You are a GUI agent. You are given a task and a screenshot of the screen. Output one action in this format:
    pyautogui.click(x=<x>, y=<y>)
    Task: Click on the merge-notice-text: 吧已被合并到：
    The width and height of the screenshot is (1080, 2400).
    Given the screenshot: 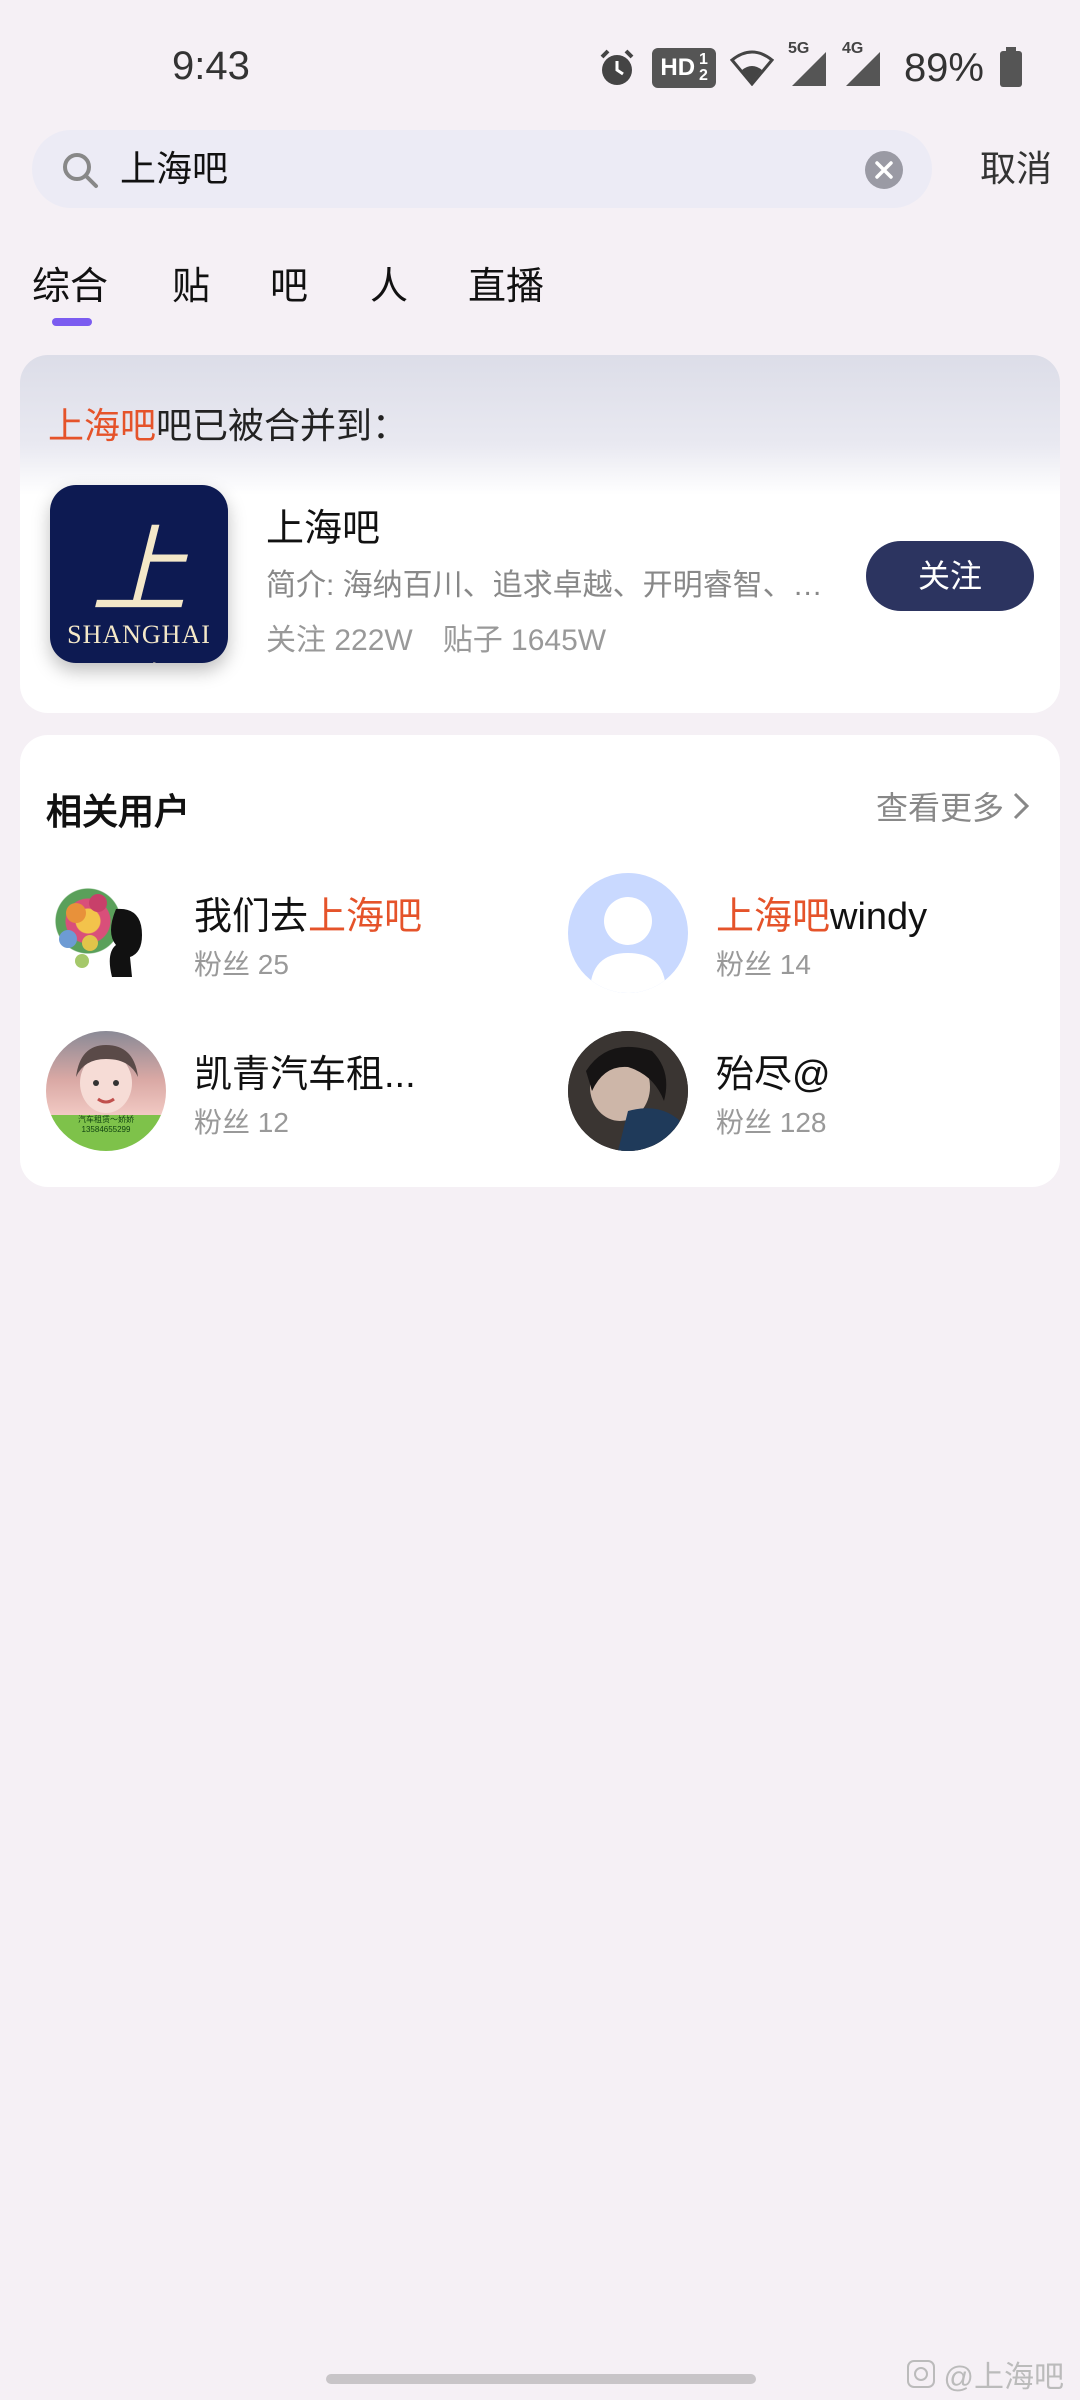 What is the action you would take?
    pyautogui.click(x=282, y=425)
    